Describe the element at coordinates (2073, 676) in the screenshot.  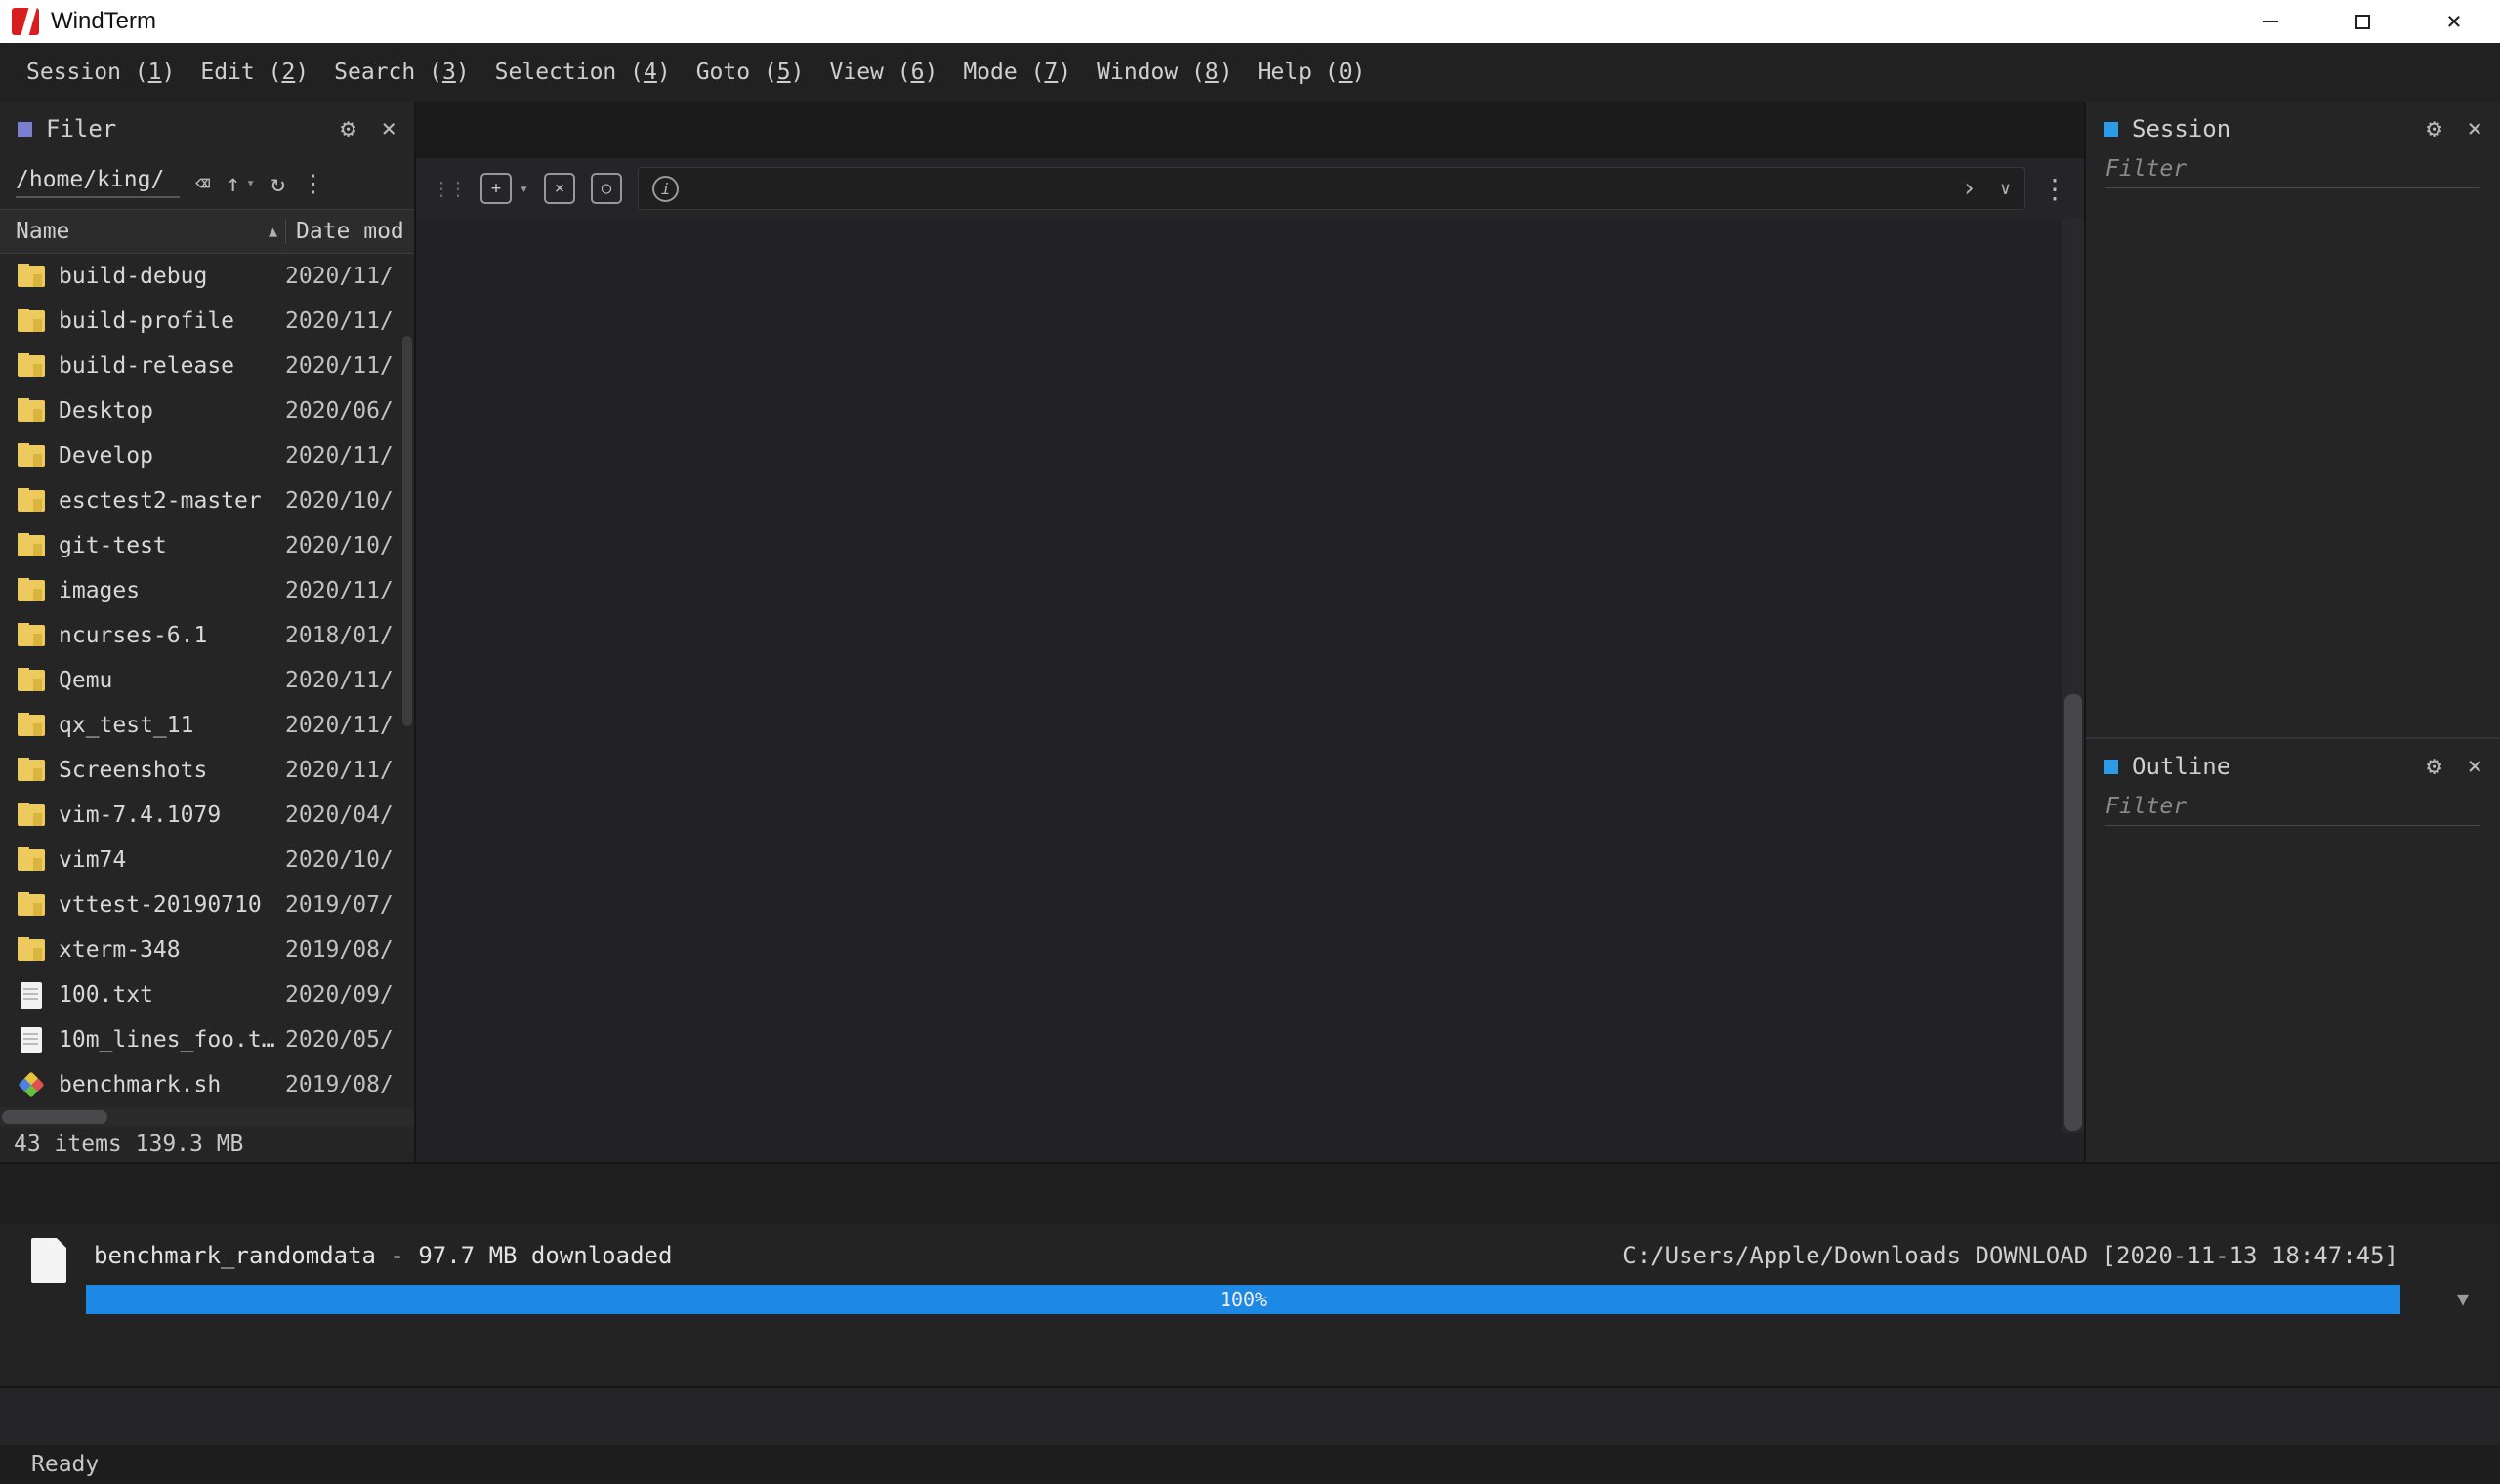
I see `terminal-scrollbar` at that location.